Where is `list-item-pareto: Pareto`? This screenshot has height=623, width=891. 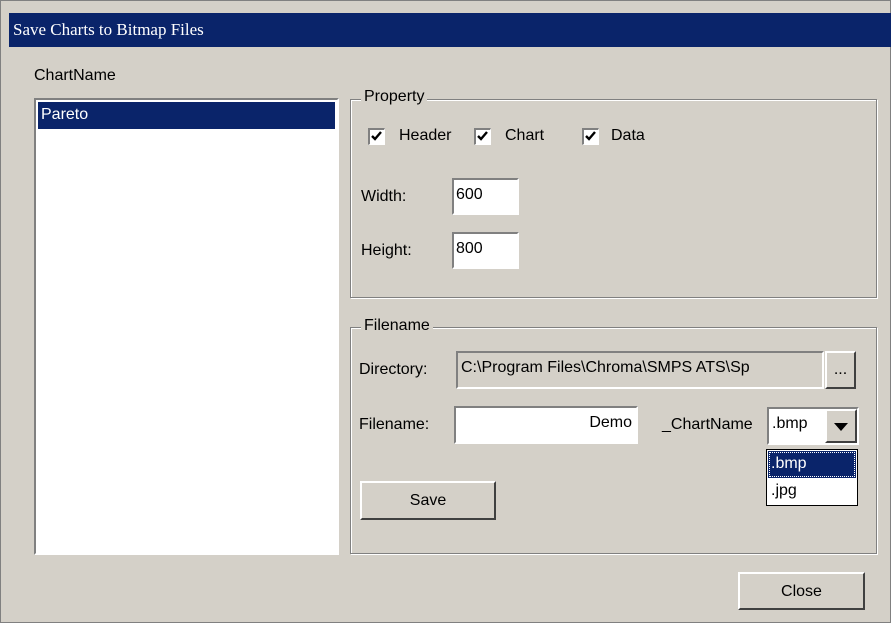
list-item-pareto: Pareto is located at coordinates (186, 115).